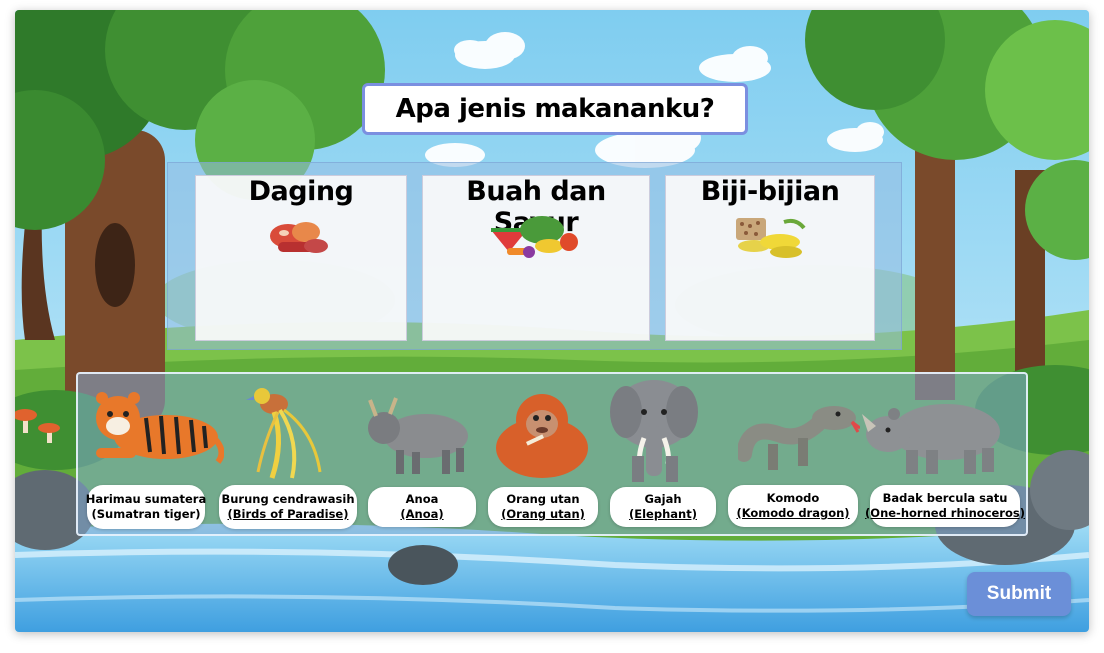 The width and height of the screenshot is (1104, 653). Describe the element at coordinates (146, 514) in the screenshot. I see `animal-english-name: (Sumatran tiger)` at that location.